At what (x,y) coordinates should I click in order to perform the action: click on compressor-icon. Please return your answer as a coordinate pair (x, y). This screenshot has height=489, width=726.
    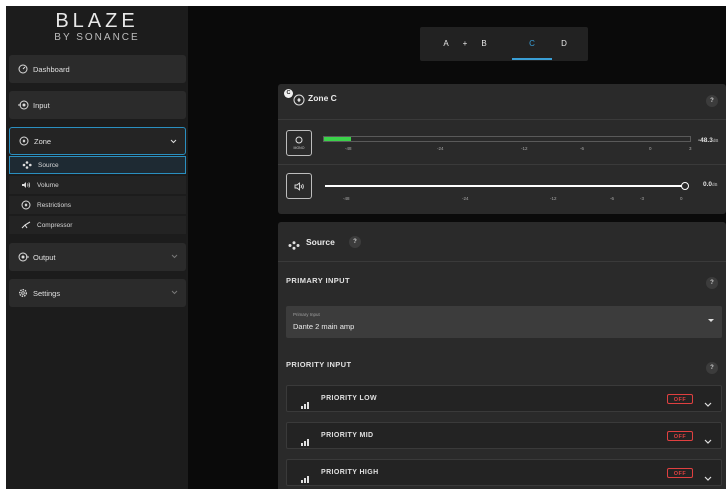
    Looking at the image, I should click on (26, 225).